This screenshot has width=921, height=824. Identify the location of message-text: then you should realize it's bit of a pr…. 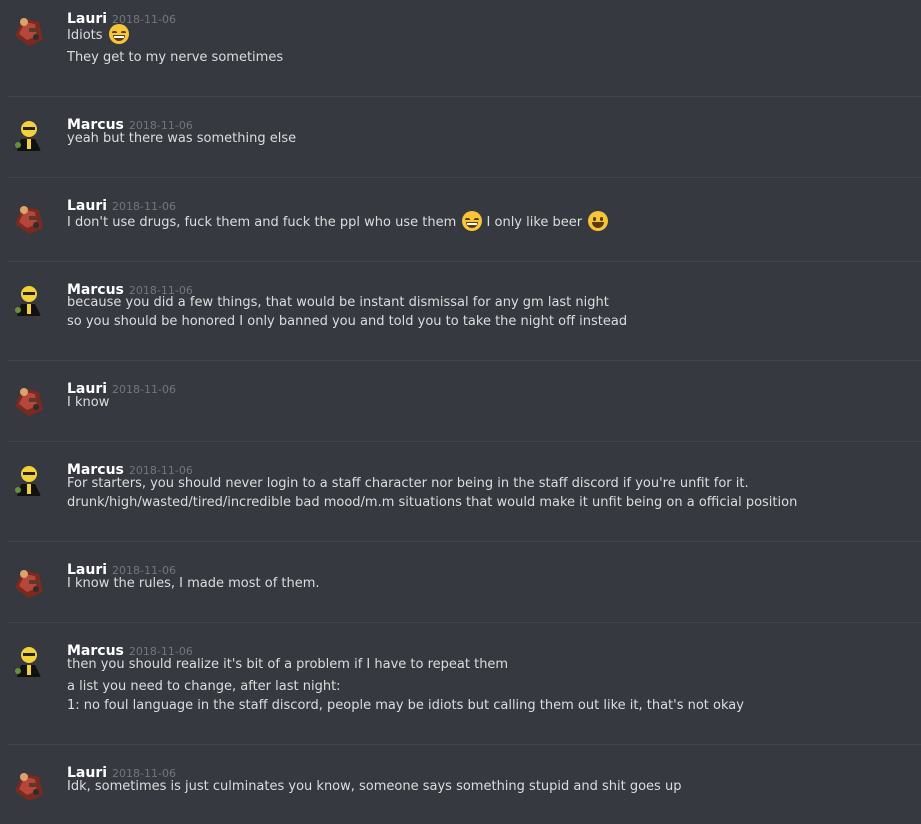
(287, 664).